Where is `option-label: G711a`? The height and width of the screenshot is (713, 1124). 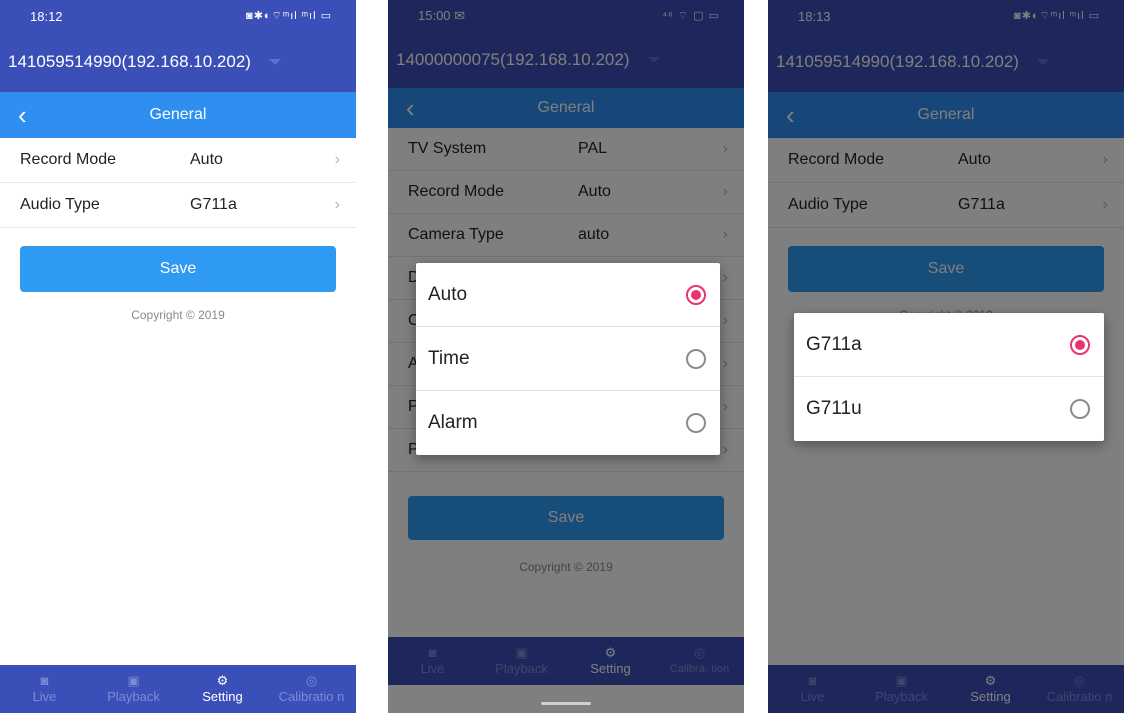 option-label: G711a is located at coordinates (834, 344).